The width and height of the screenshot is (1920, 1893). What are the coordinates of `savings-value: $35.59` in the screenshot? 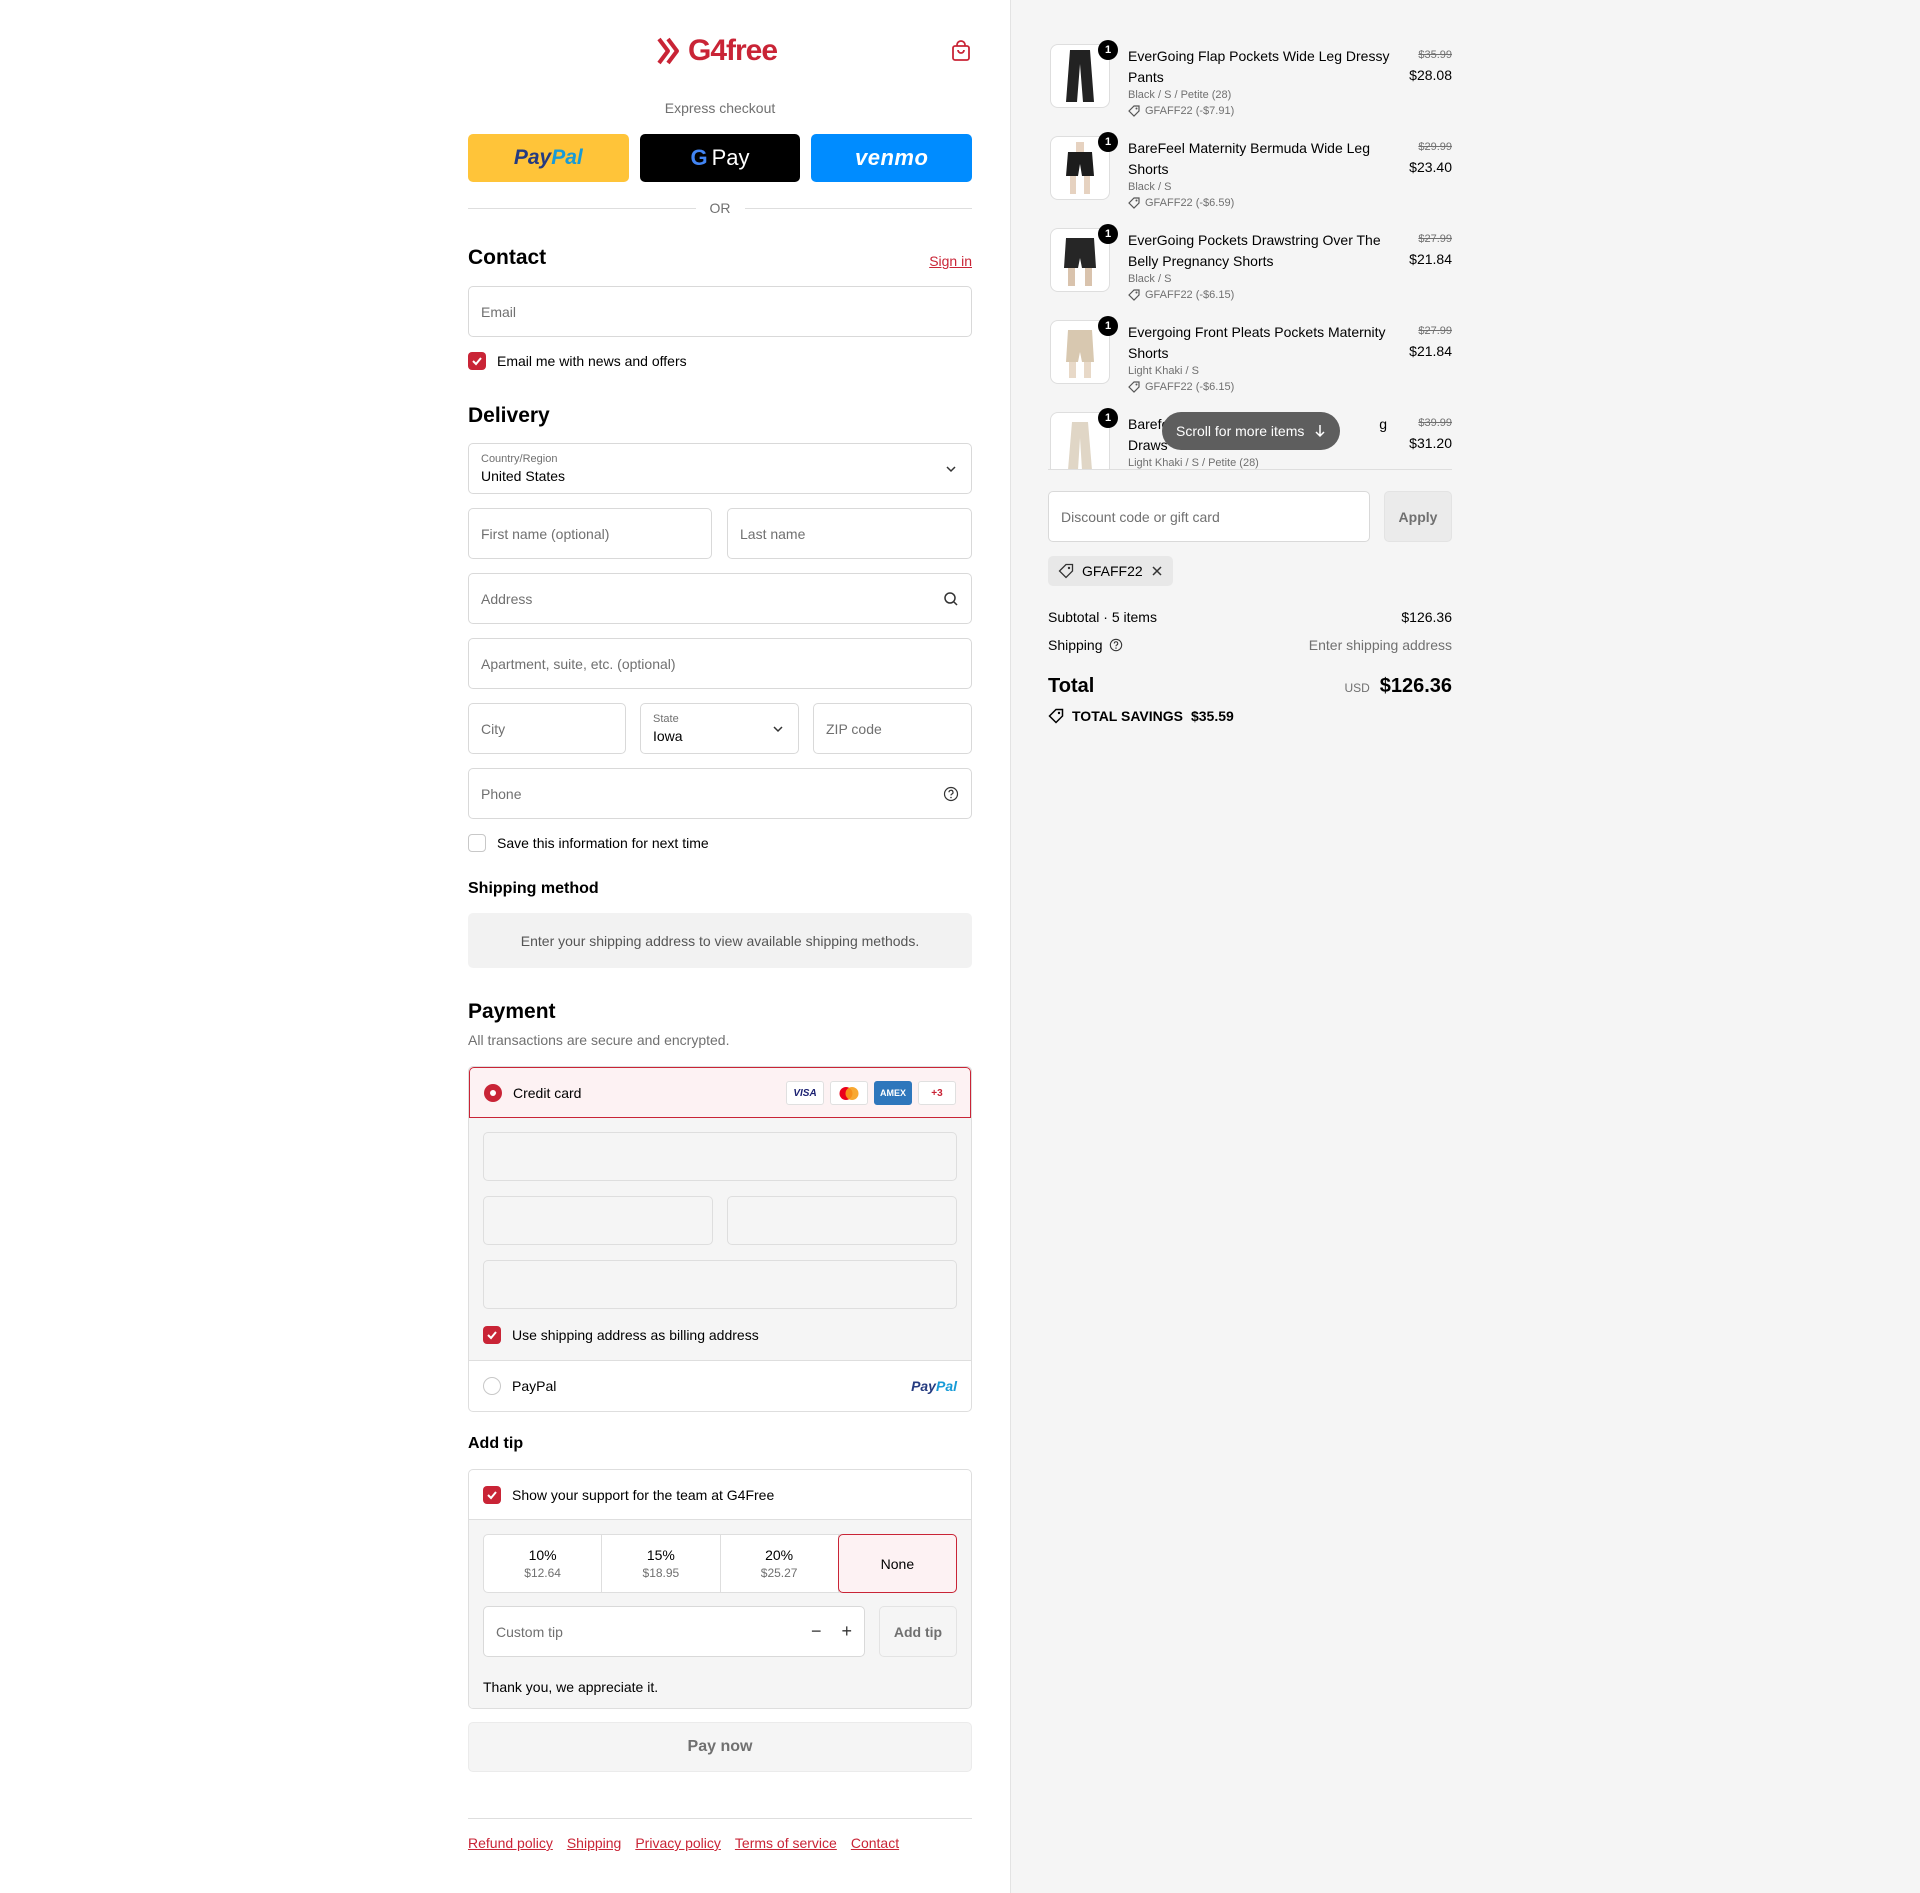 It's located at (1212, 716).